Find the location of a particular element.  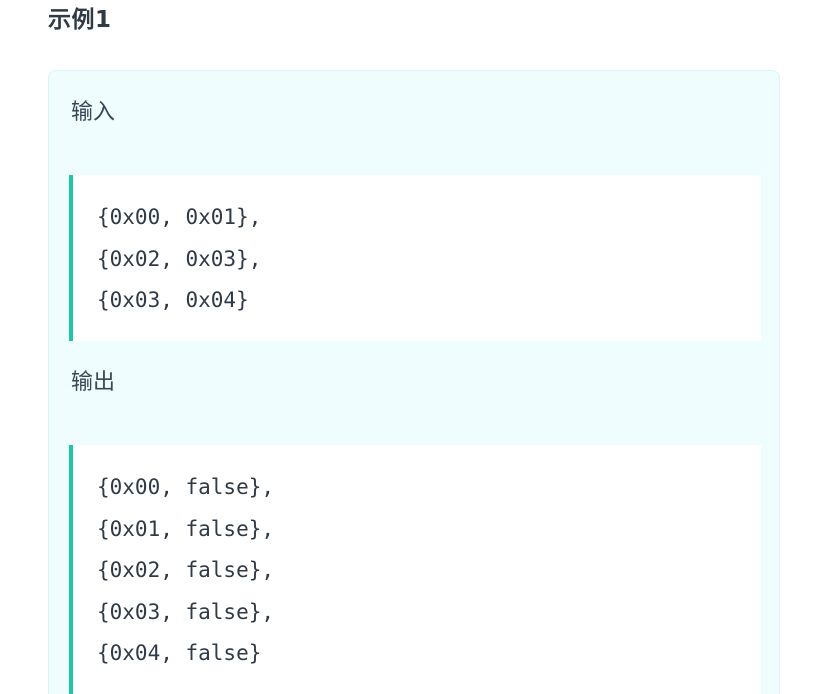

code-line: {0x03, 0x04} is located at coordinates (173, 300).